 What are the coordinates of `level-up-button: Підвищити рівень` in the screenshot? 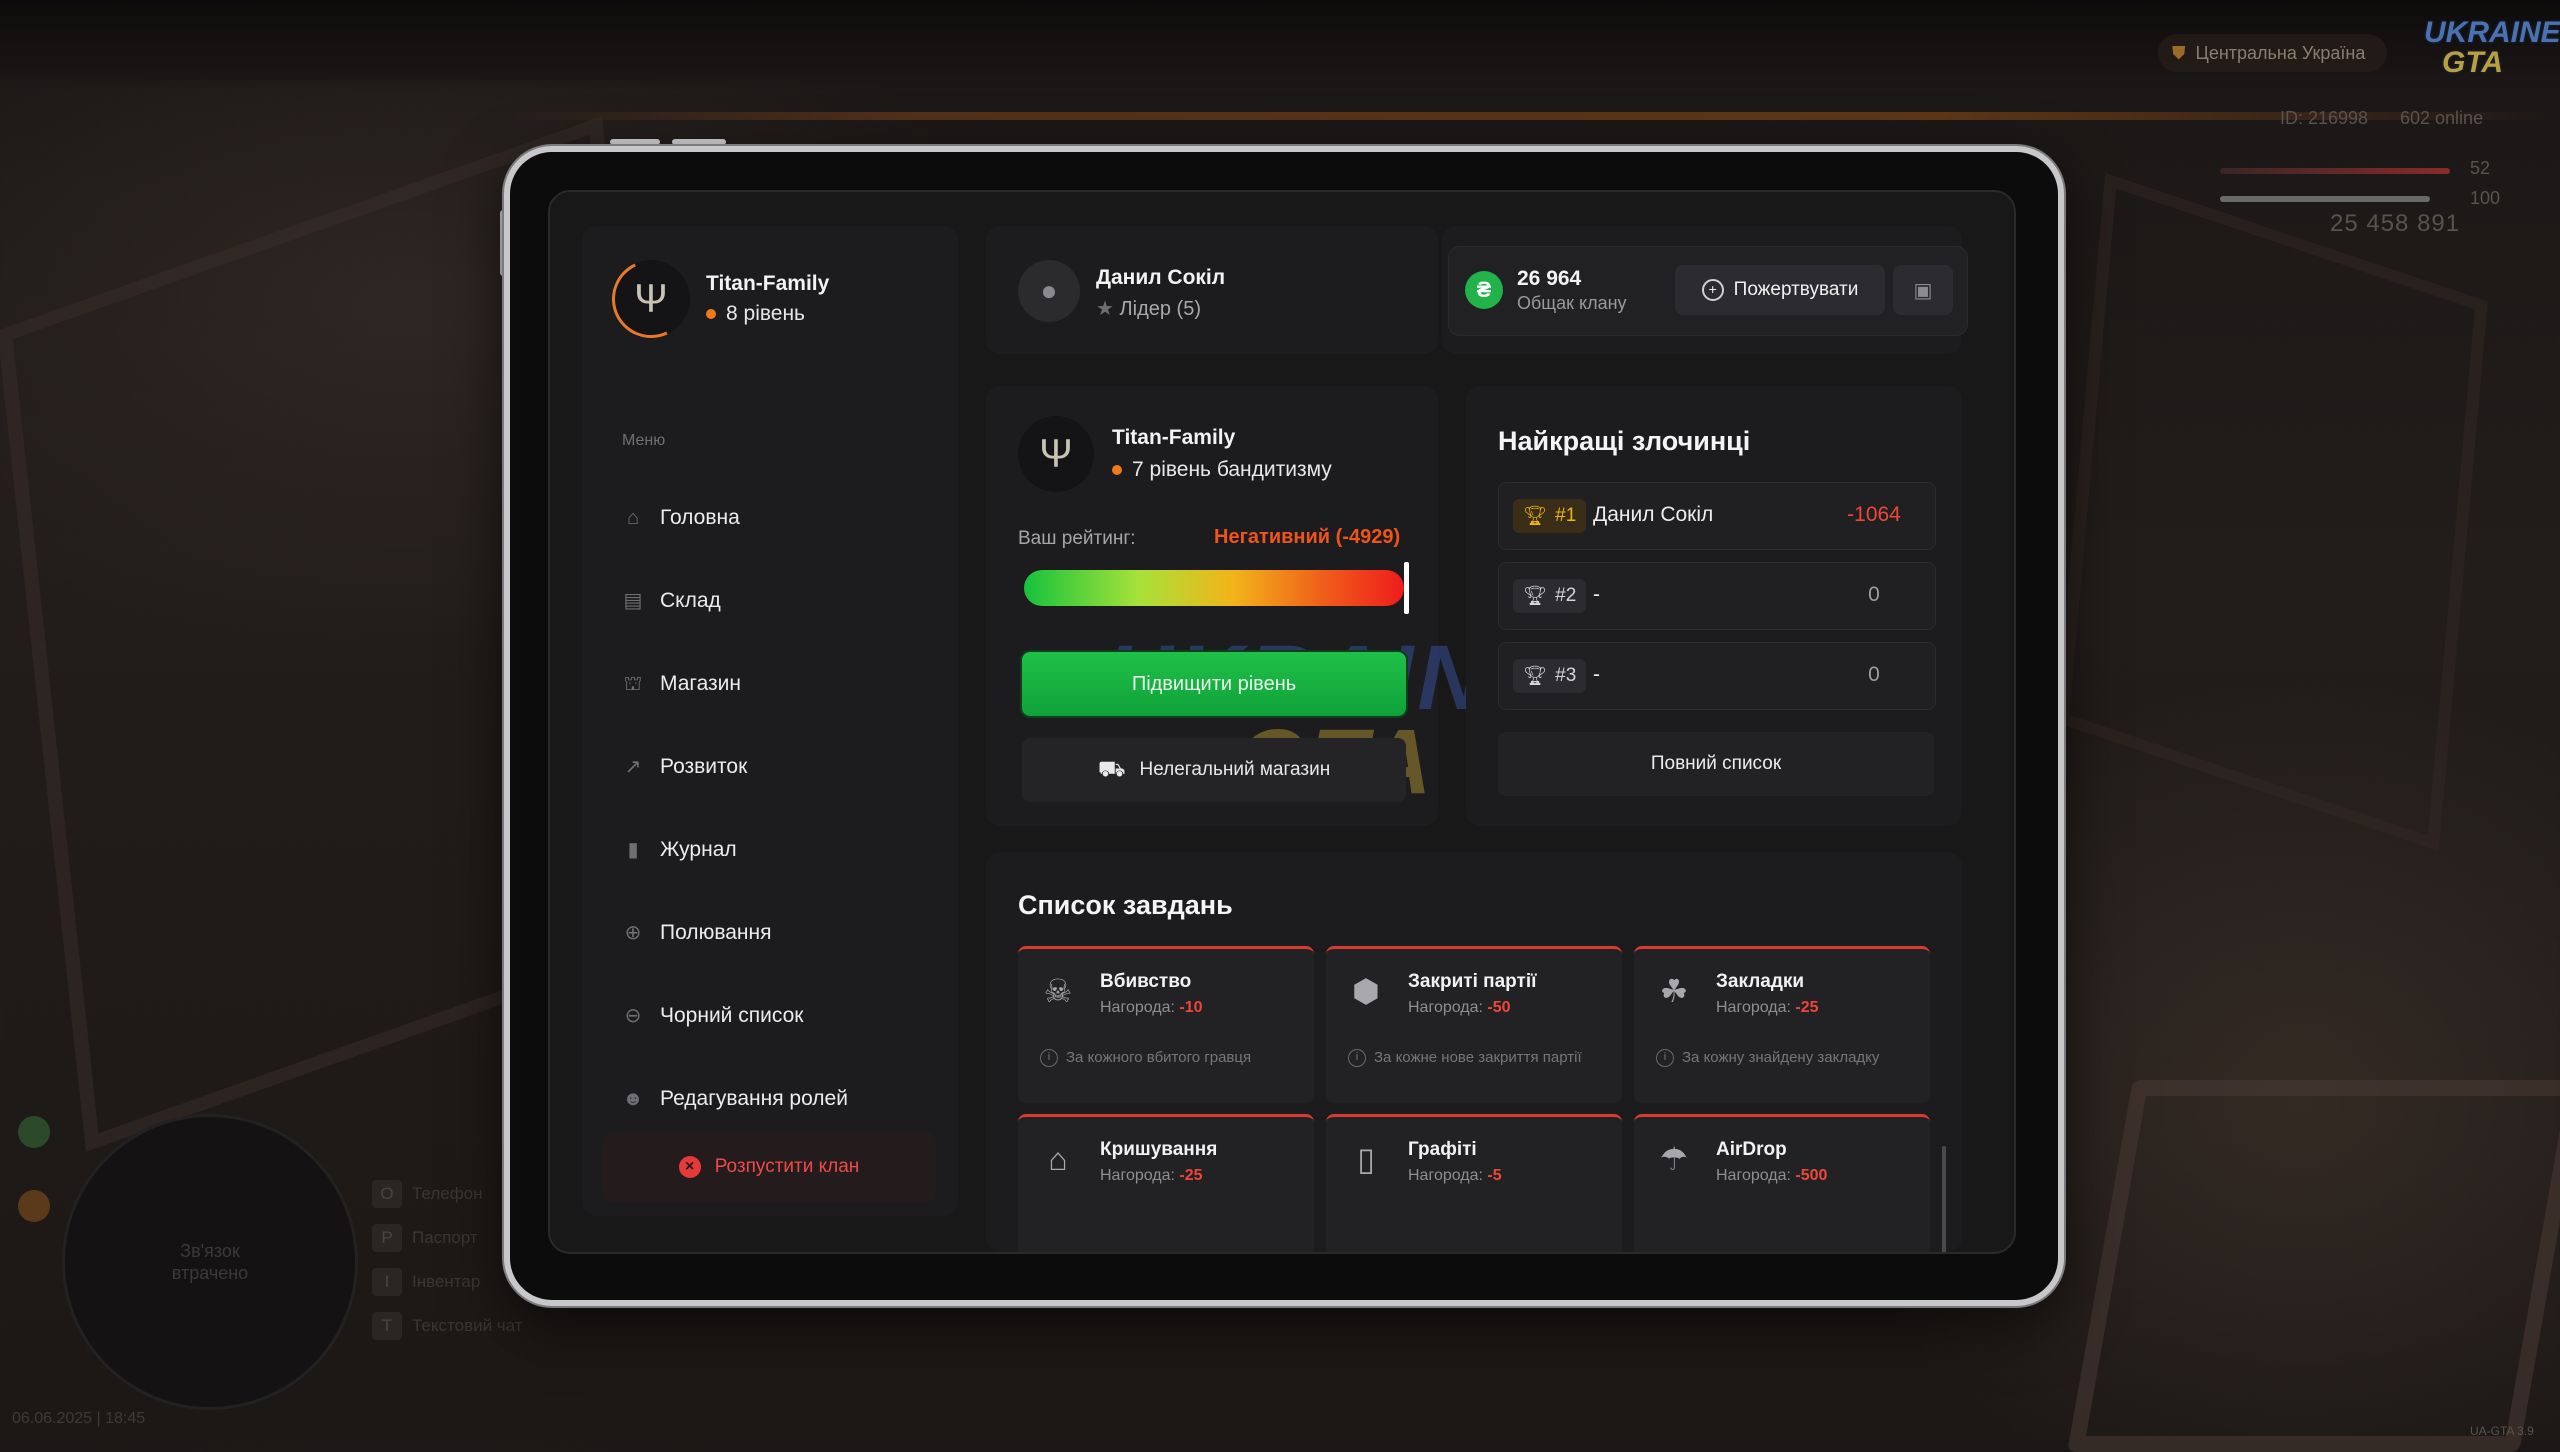 It's located at (1214, 684).